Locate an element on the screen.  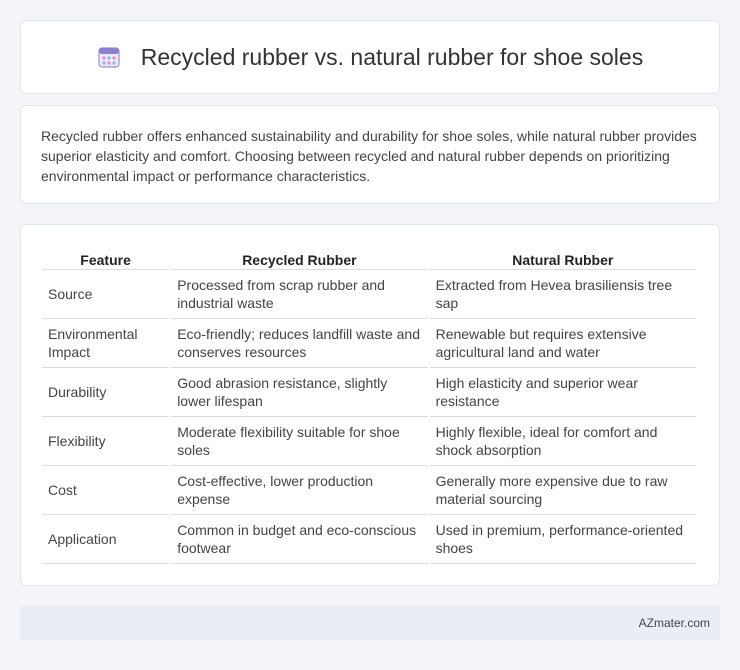
table-header-row: Feature Recycled Rubber Natural Rubber is located at coordinates (369, 256).